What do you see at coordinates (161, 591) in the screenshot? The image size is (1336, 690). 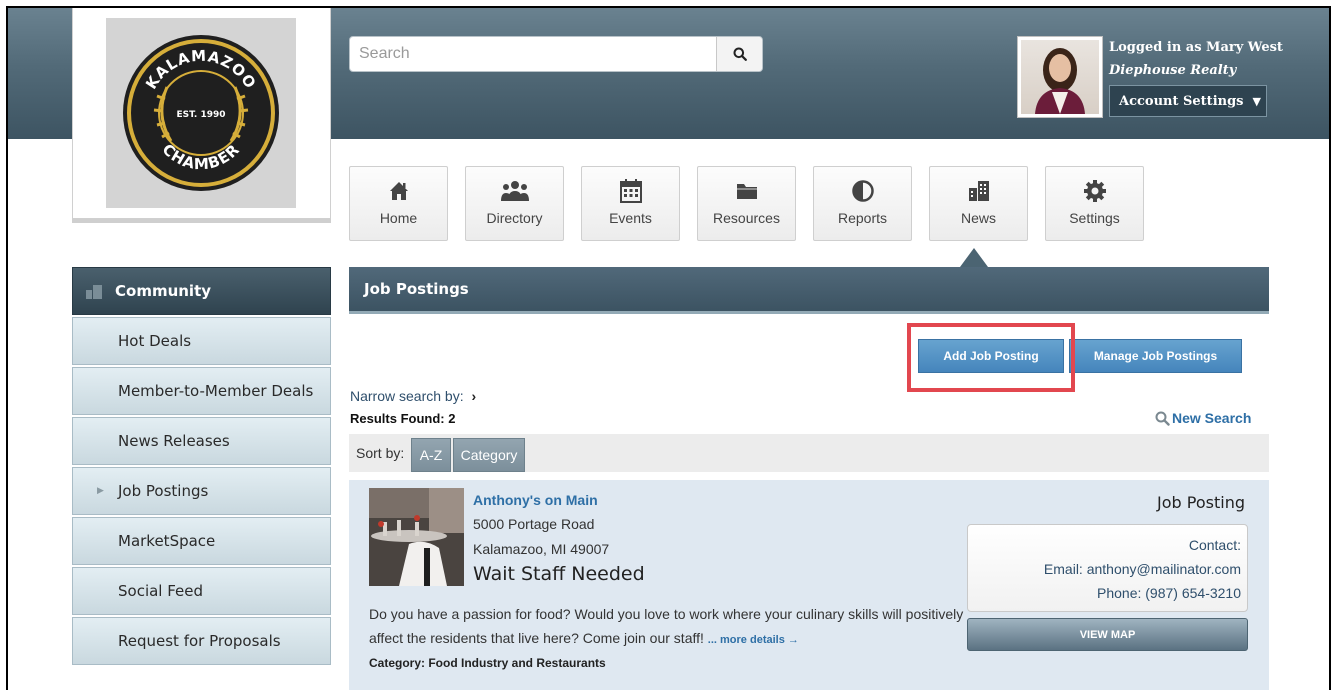 I see `sidebar-item-label: Social Feed` at bounding box center [161, 591].